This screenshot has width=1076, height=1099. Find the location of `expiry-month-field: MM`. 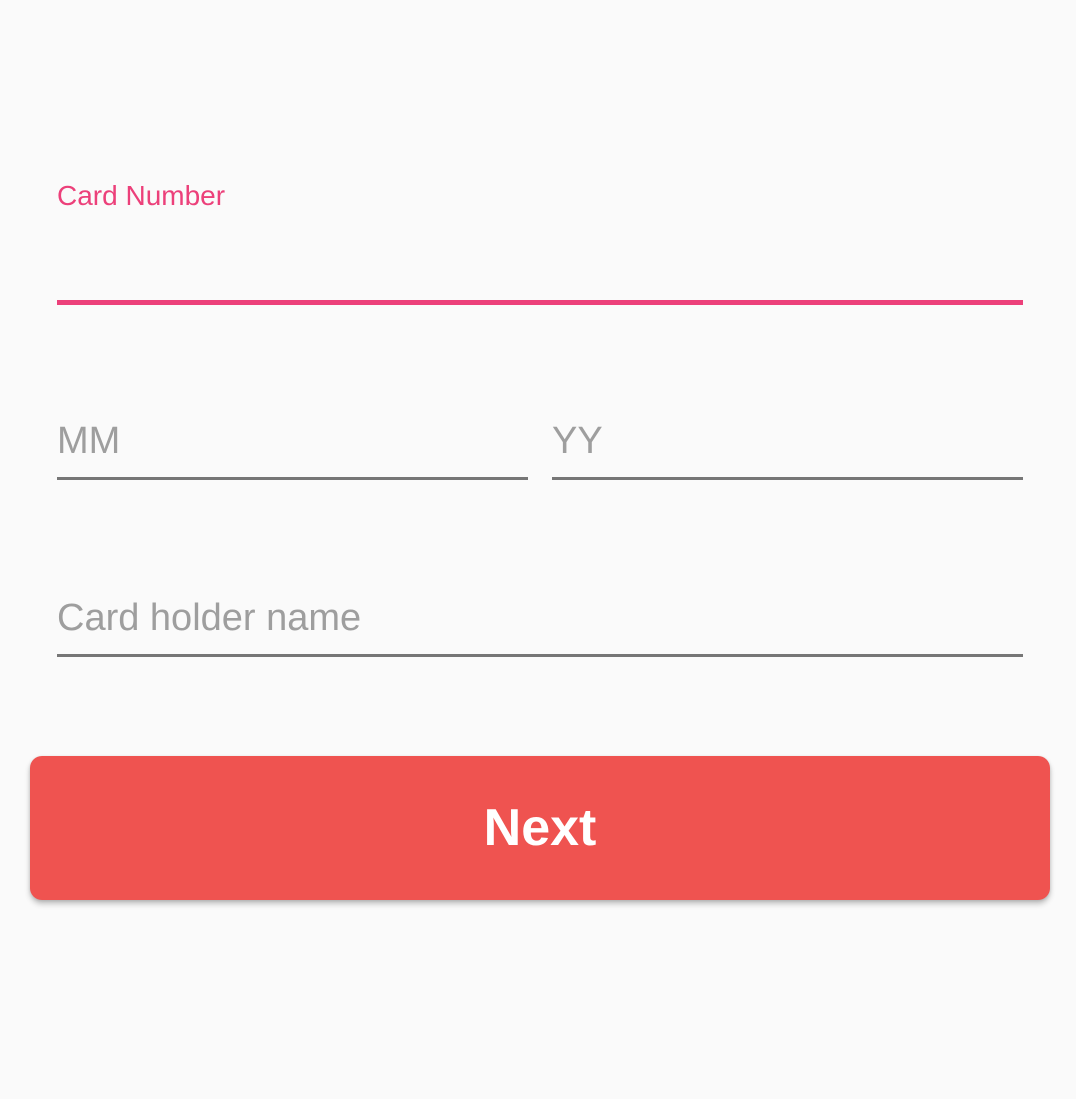

expiry-month-field: MM is located at coordinates (292, 448).